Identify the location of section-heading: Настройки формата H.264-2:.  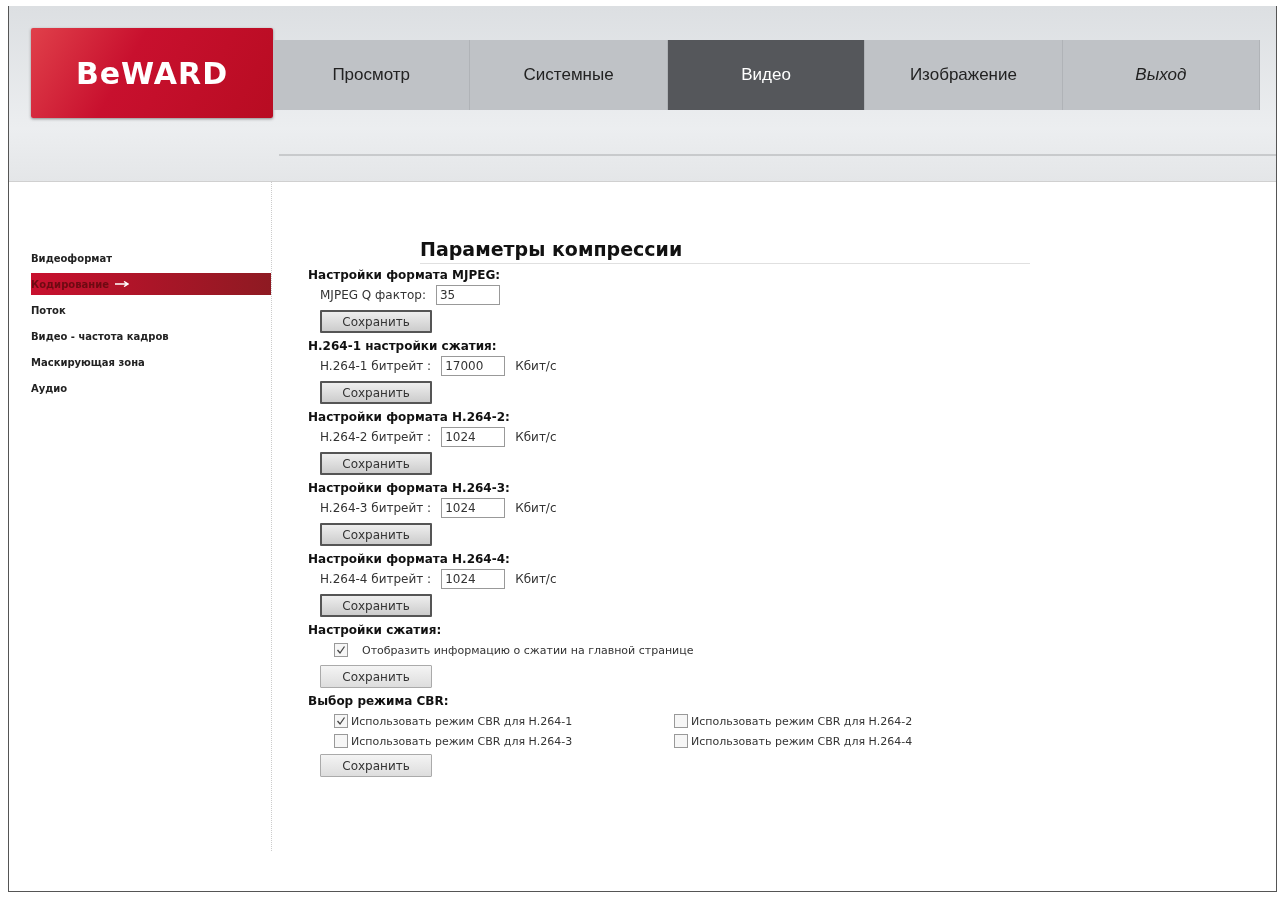
(409, 417).